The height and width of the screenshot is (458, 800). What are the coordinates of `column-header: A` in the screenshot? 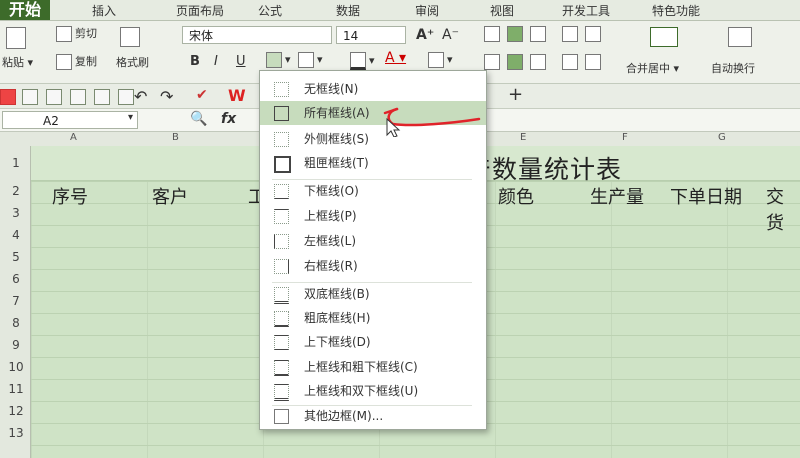 It's located at (73, 137).